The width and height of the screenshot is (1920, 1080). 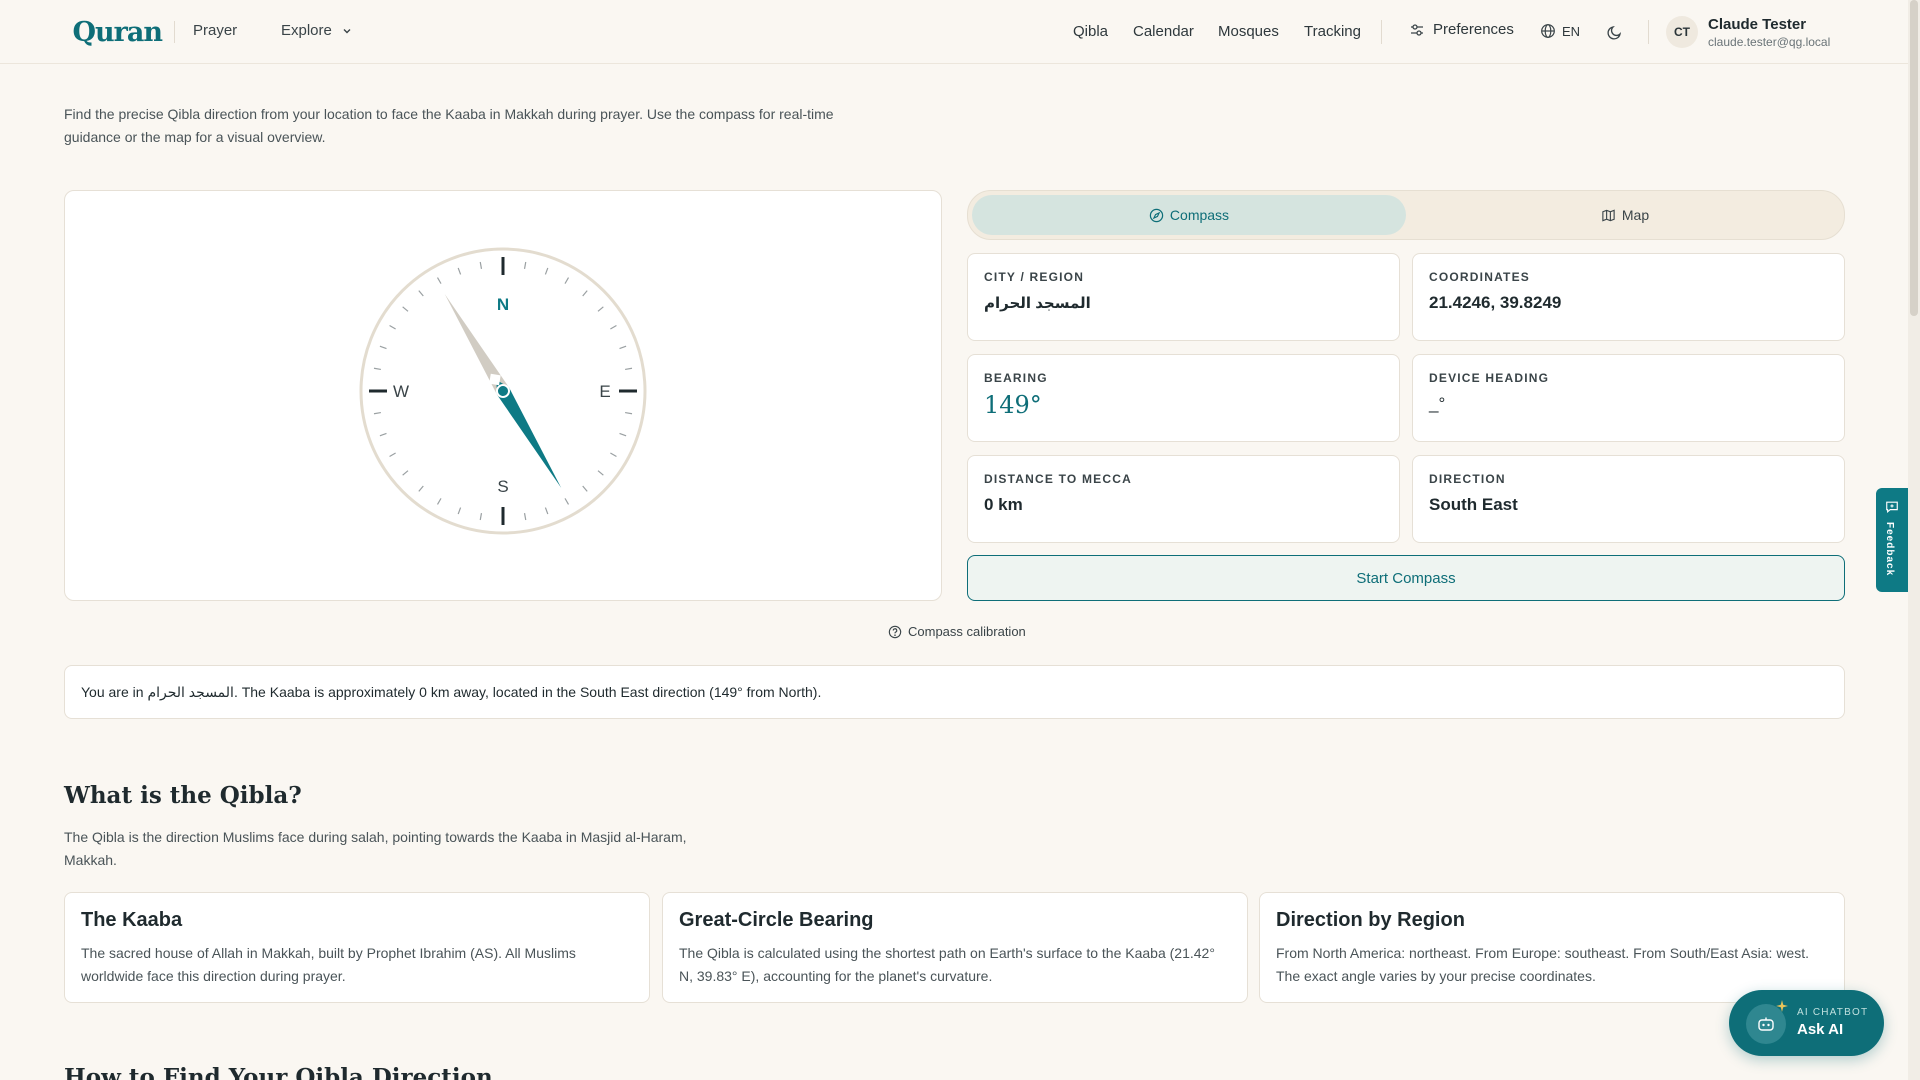 I want to click on nav-prayer: Prayer, so click(x=215, y=30).